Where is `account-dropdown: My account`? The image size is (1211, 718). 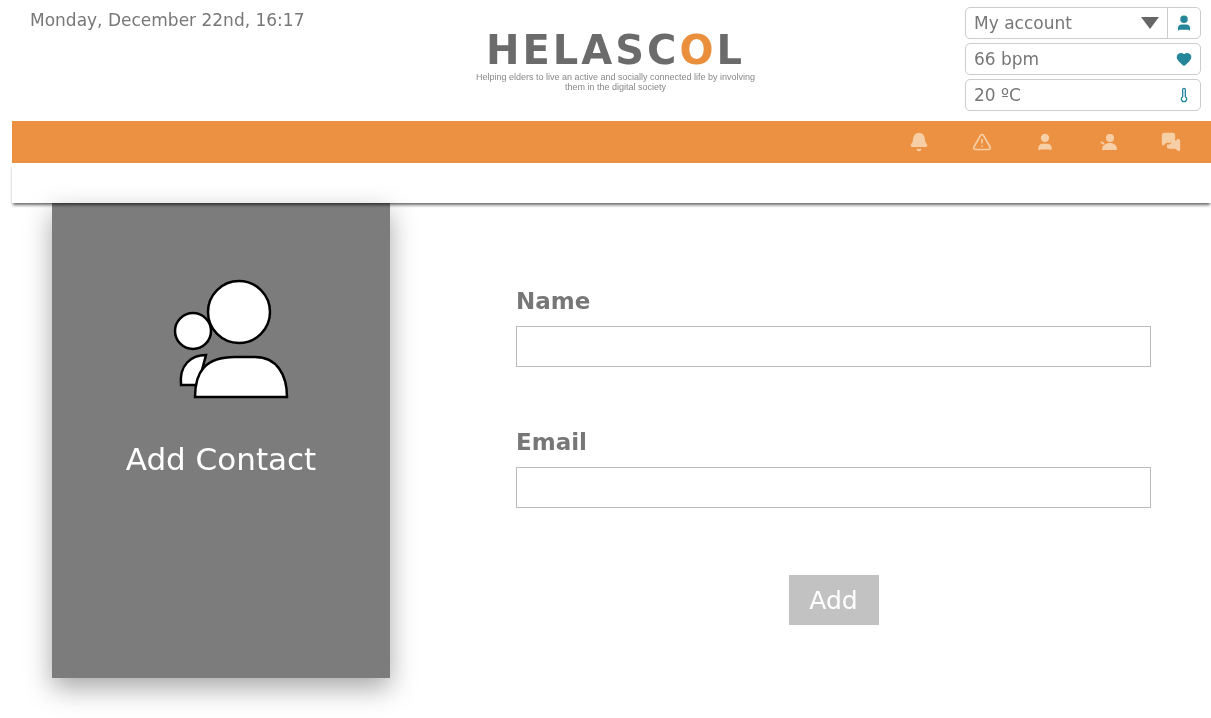 account-dropdown: My account is located at coordinates (1083, 23).